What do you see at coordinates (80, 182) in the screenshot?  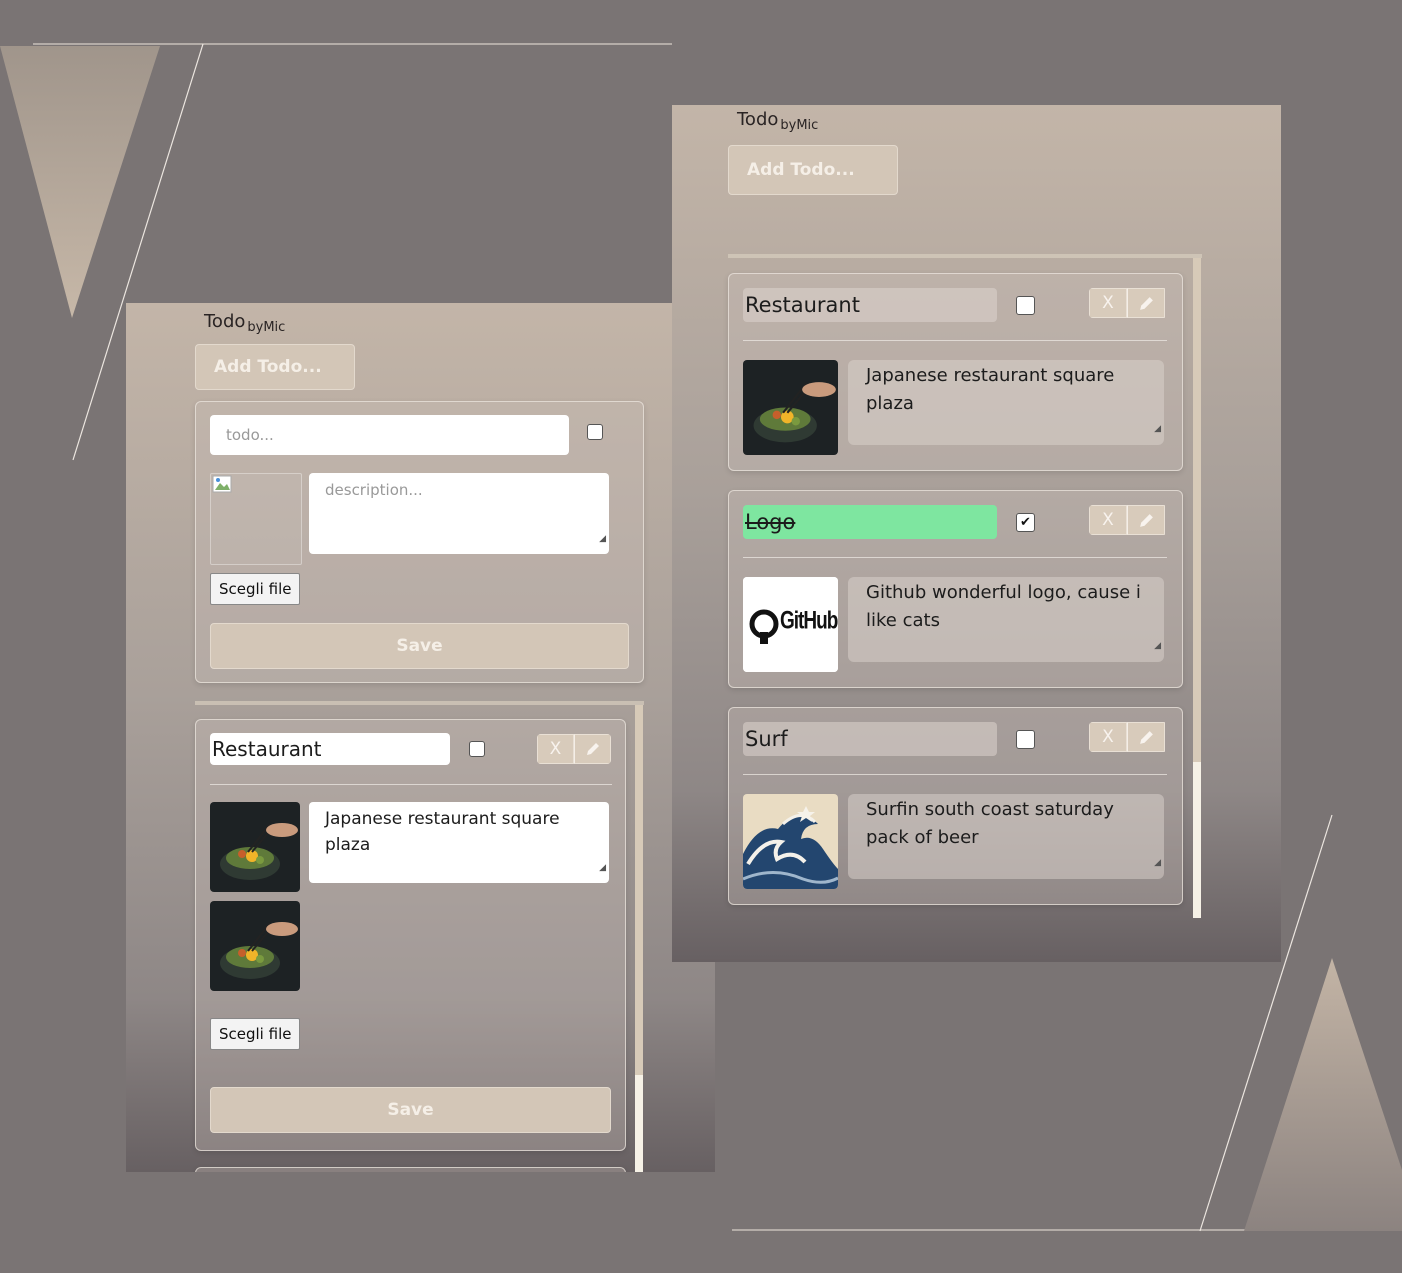 I see `top-left-triangle` at bounding box center [80, 182].